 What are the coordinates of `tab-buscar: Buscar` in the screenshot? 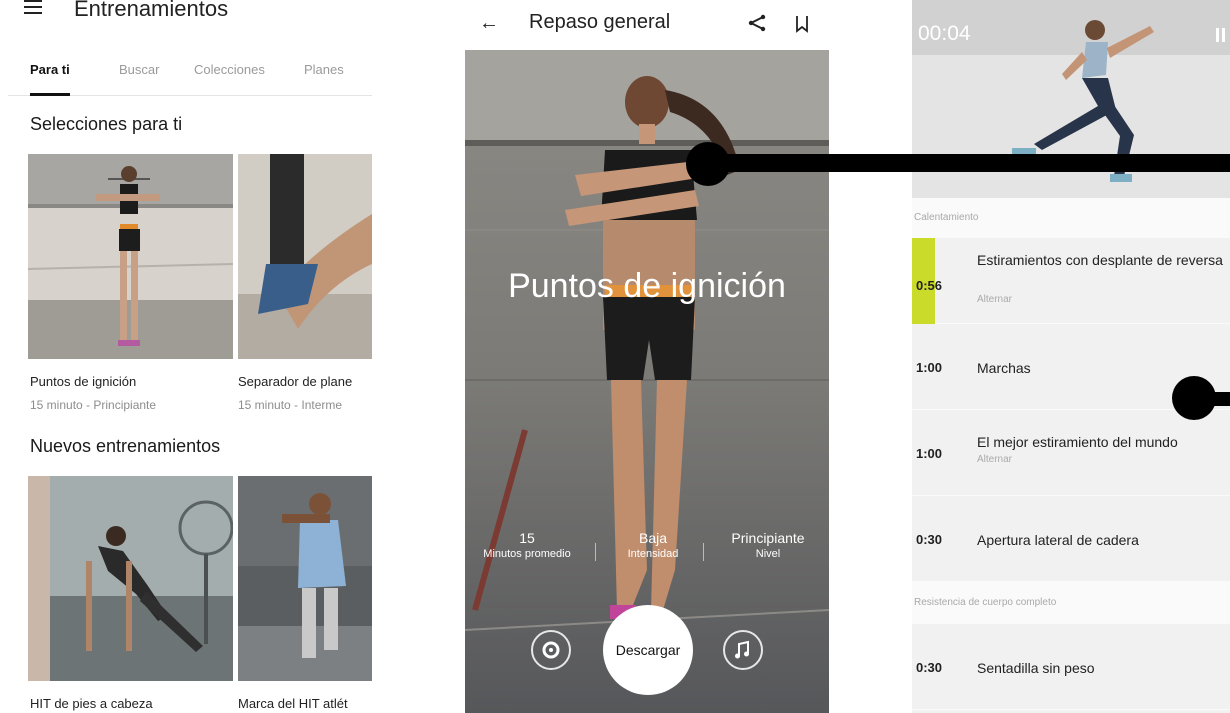 It's located at (139, 79).